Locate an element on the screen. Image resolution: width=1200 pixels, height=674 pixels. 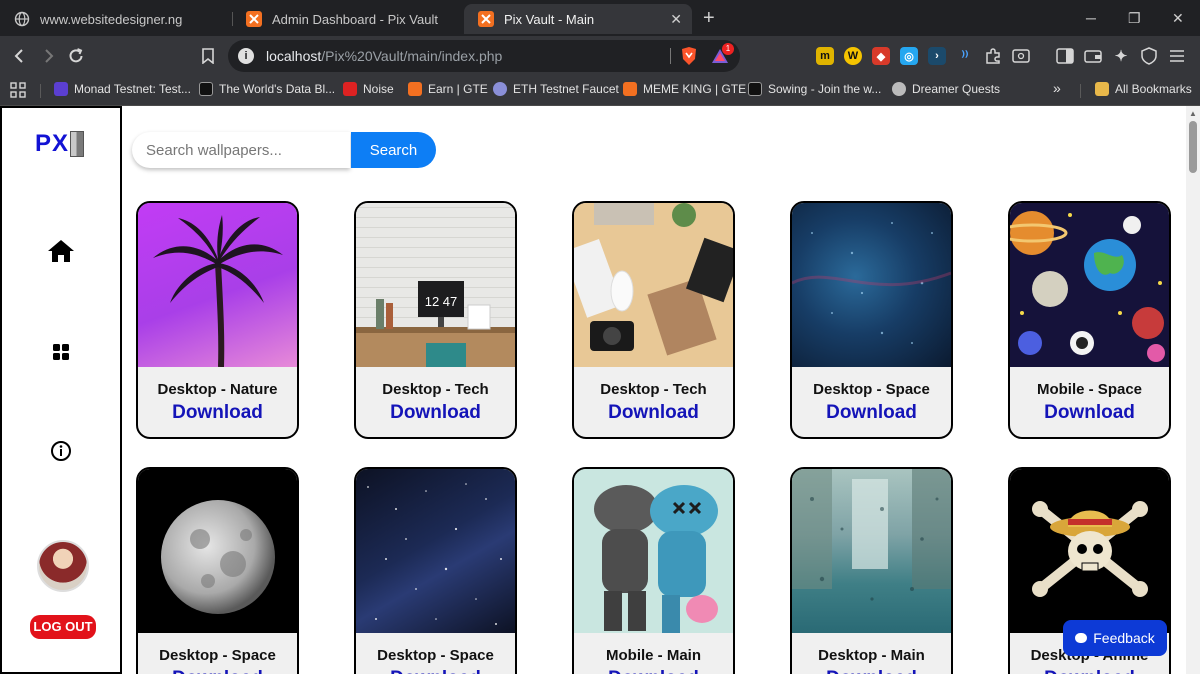
vpn-icon is located at coordinates (1149, 56).